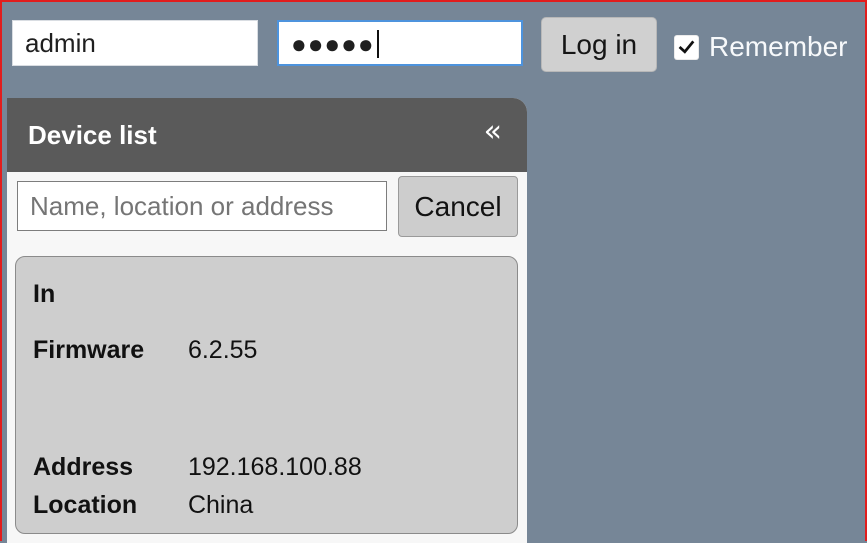  Describe the element at coordinates (44, 294) in the screenshot. I see `device-name: In` at that location.